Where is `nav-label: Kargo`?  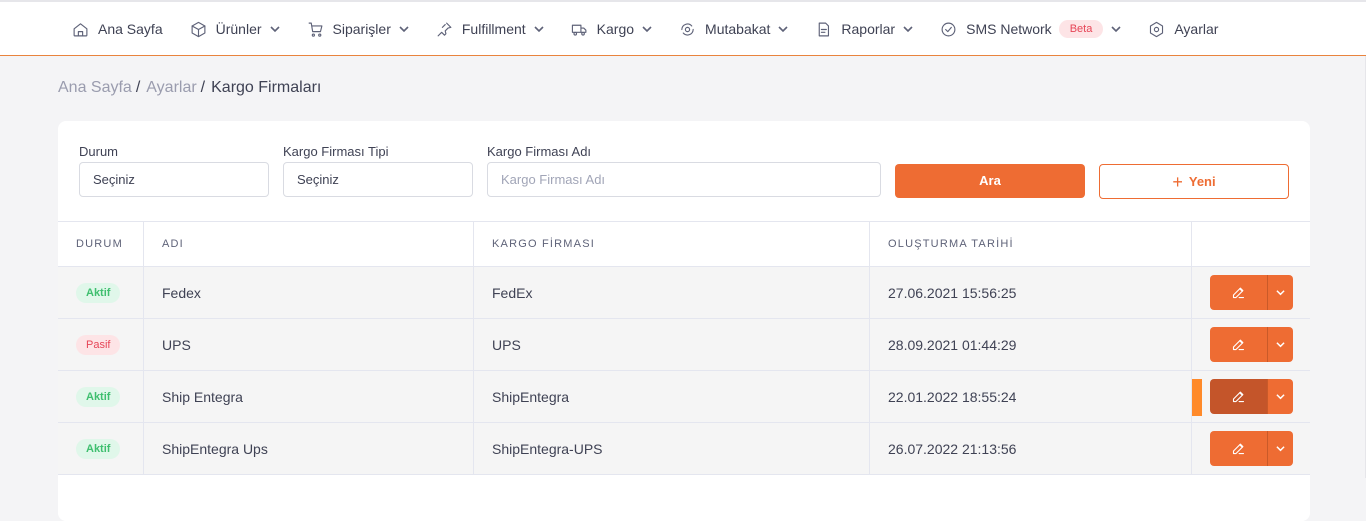 nav-label: Kargo is located at coordinates (615, 29).